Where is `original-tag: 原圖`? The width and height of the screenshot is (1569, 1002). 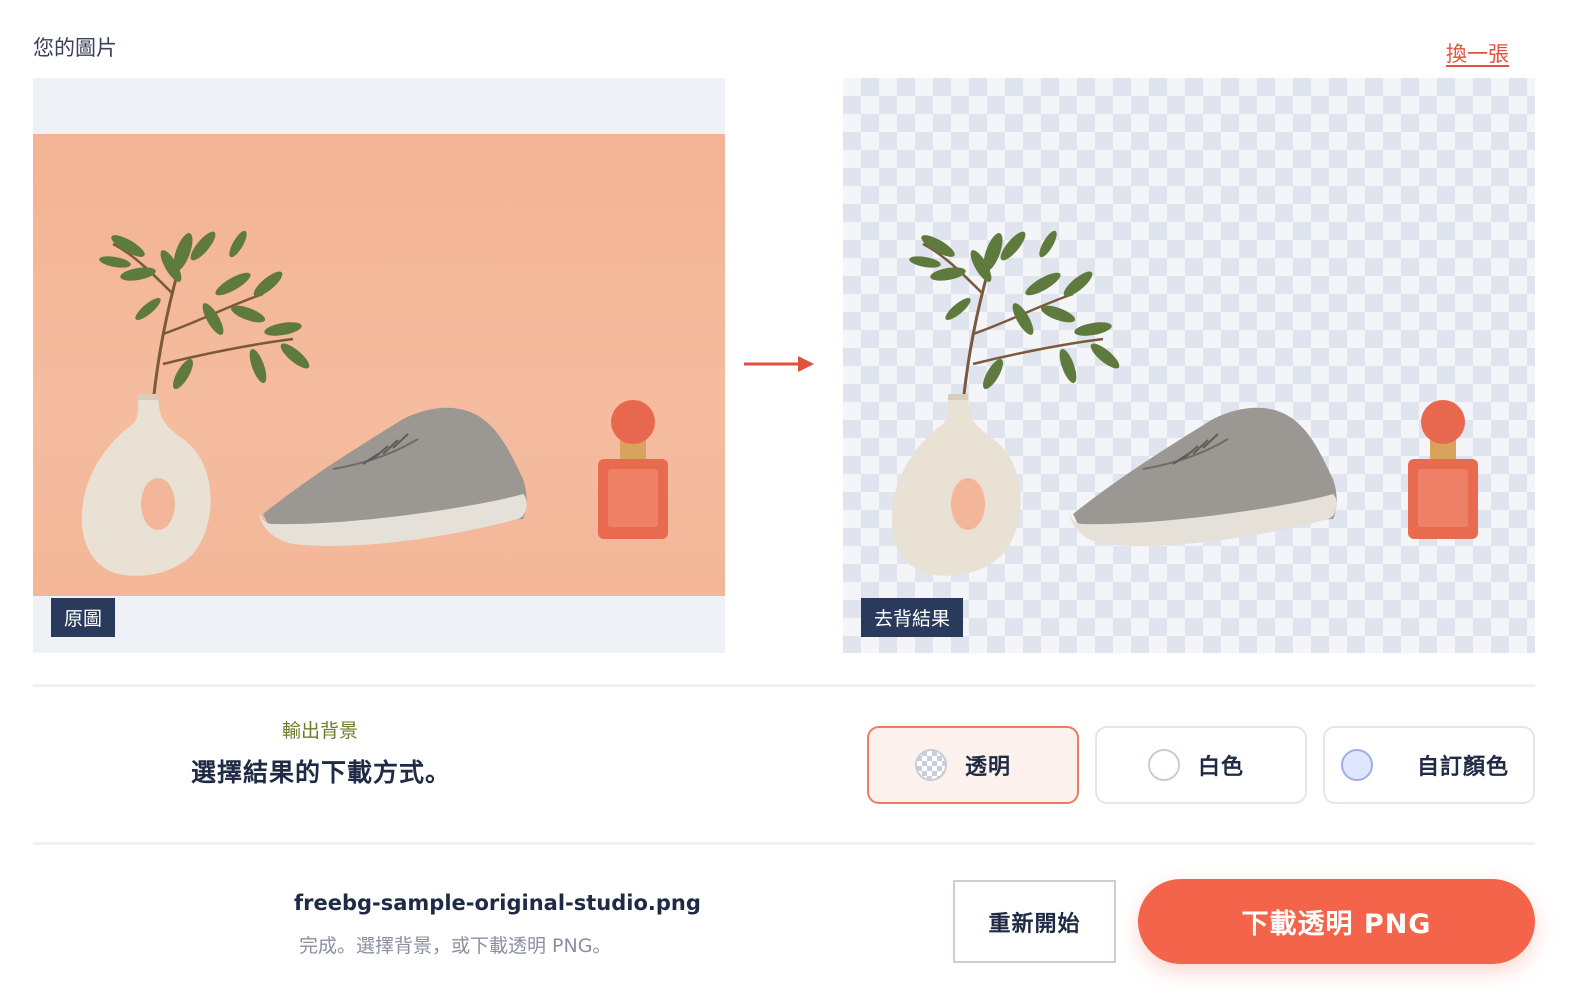 original-tag: 原圖 is located at coordinates (83, 617).